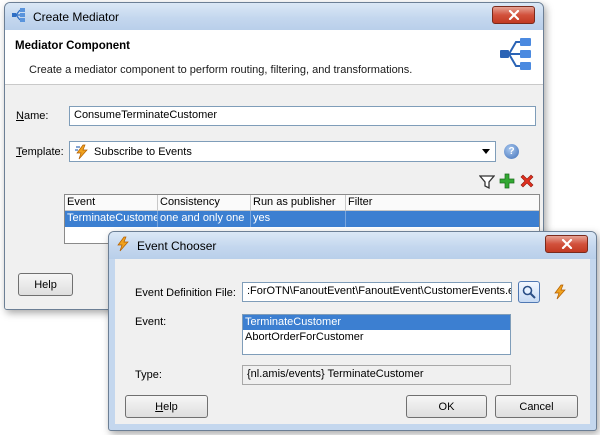  I want to click on ok-button: OK, so click(446, 406).